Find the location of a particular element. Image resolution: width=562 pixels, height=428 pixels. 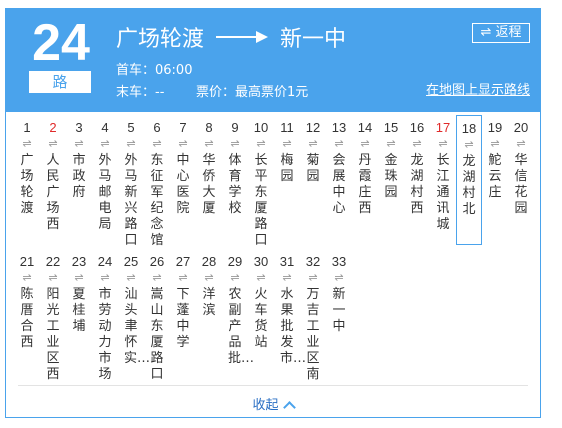

stop-number: 29 is located at coordinates (235, 261).